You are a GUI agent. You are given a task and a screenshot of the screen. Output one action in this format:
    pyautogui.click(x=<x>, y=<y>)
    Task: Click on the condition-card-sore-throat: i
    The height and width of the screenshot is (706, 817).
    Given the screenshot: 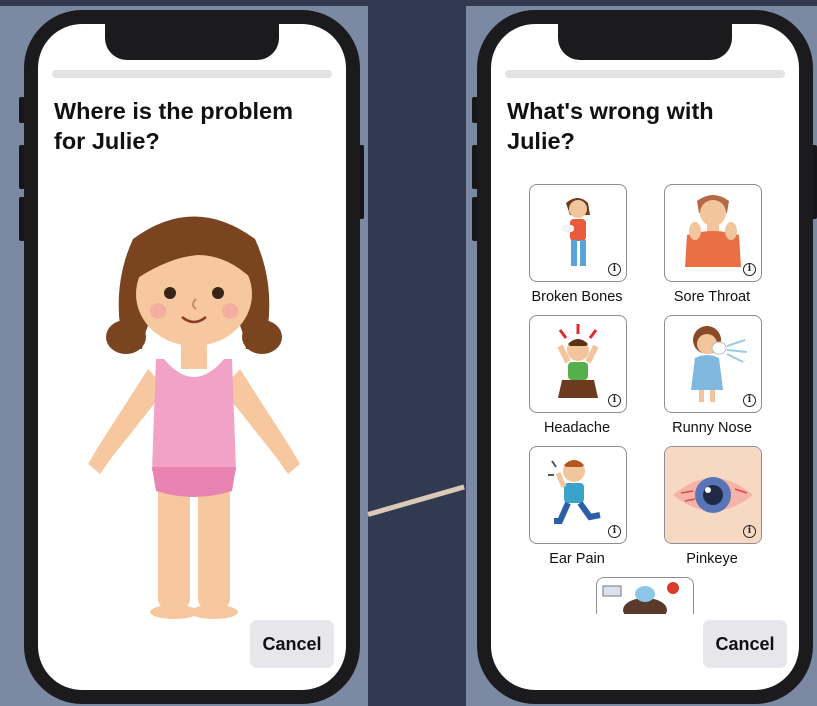 What is the action you would take?
    pyautogui.click(x=713, y=233)
    